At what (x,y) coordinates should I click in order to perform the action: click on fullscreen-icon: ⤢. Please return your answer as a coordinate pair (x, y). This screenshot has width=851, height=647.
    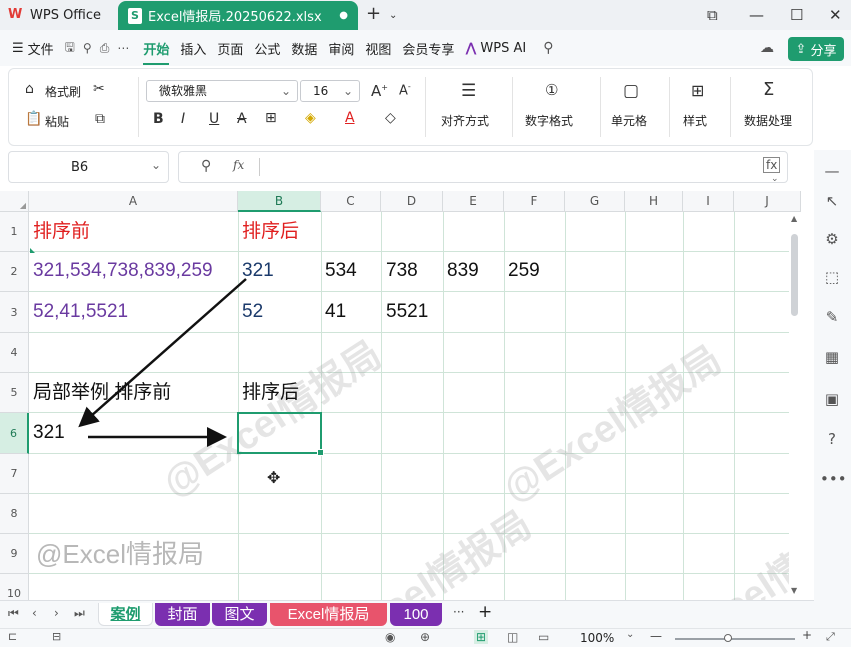
    Looking at the image, I should click on (830, 637).